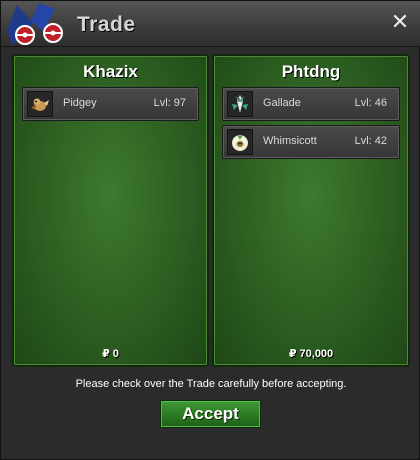 This screenshot has width=420, height=460. What do you see at coordinates (110, 104) in the screenshot?
I see `pokemon-slot-pidgey: Pidgey Lvl: 97` at bounding box center [110, 104].